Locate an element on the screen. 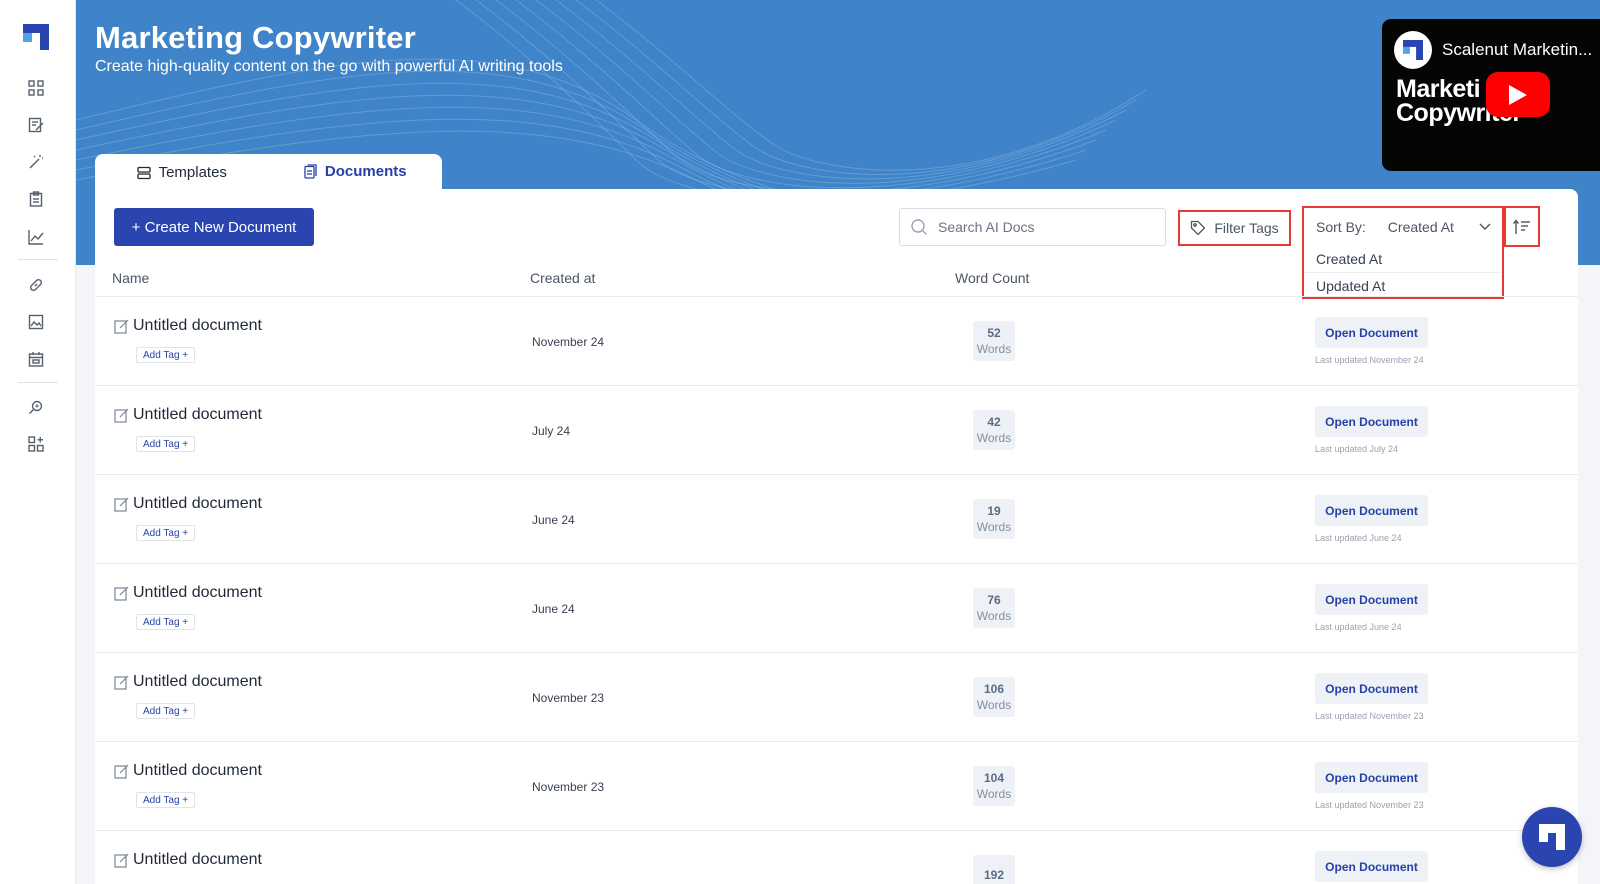 This screenshot has width=1600, height=884. sidebar is located at coordinates (38, 442).